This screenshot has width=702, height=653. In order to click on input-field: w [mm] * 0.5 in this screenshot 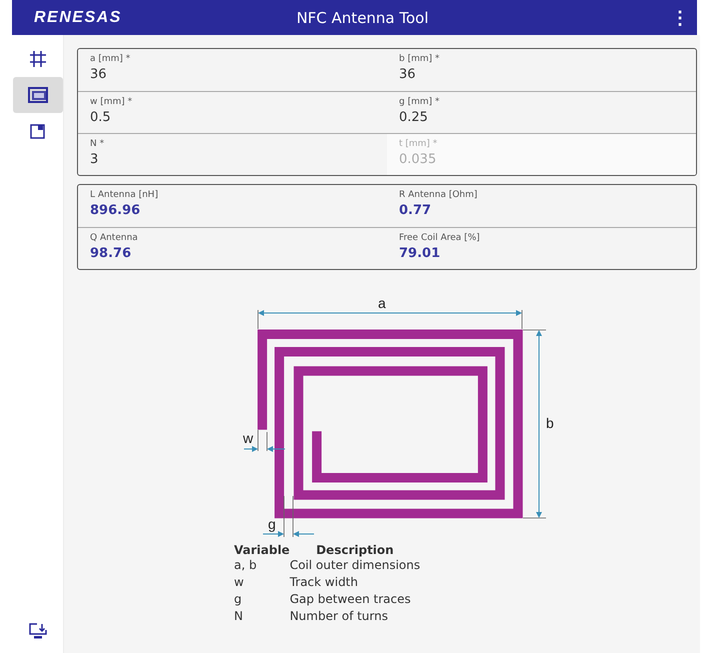, I will do `click(232, 112)`.